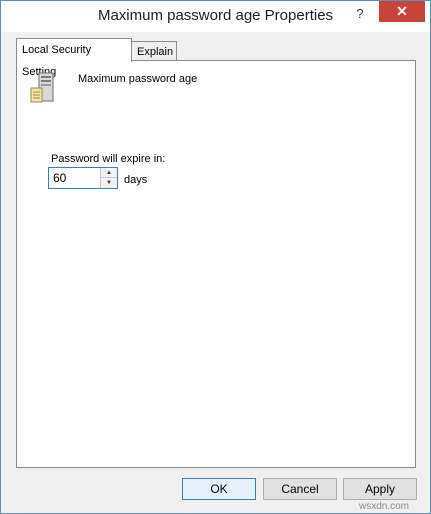  What do you see at coordinates (83, 178) in the screenshot?
I see `password-age-stepper: 60 ▲ ▼` at bounding box center [83, 178].